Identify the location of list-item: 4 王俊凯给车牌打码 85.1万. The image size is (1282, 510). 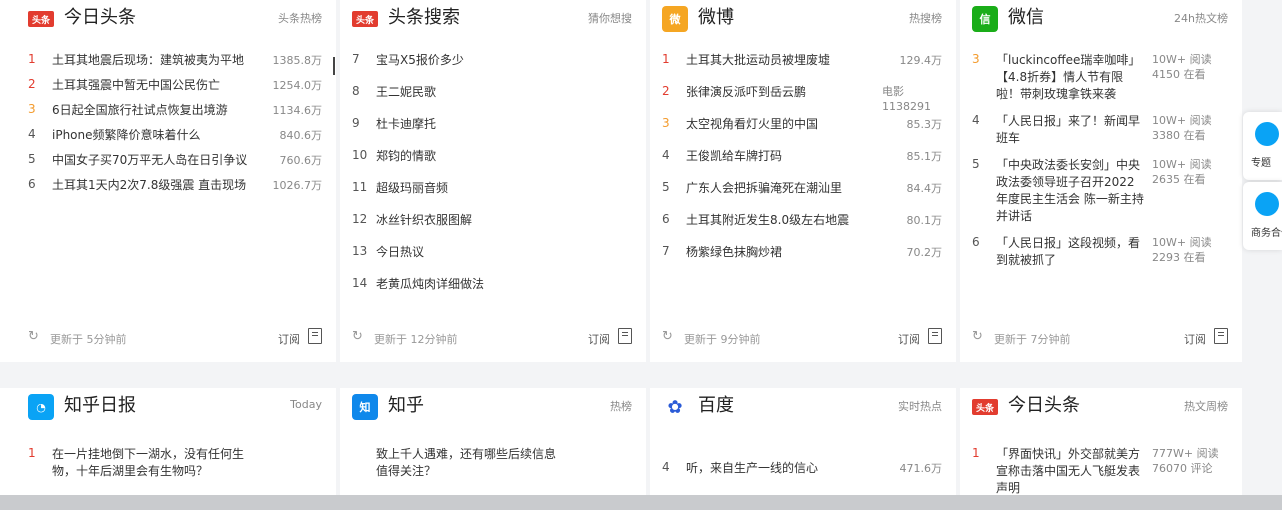
(802, 156).